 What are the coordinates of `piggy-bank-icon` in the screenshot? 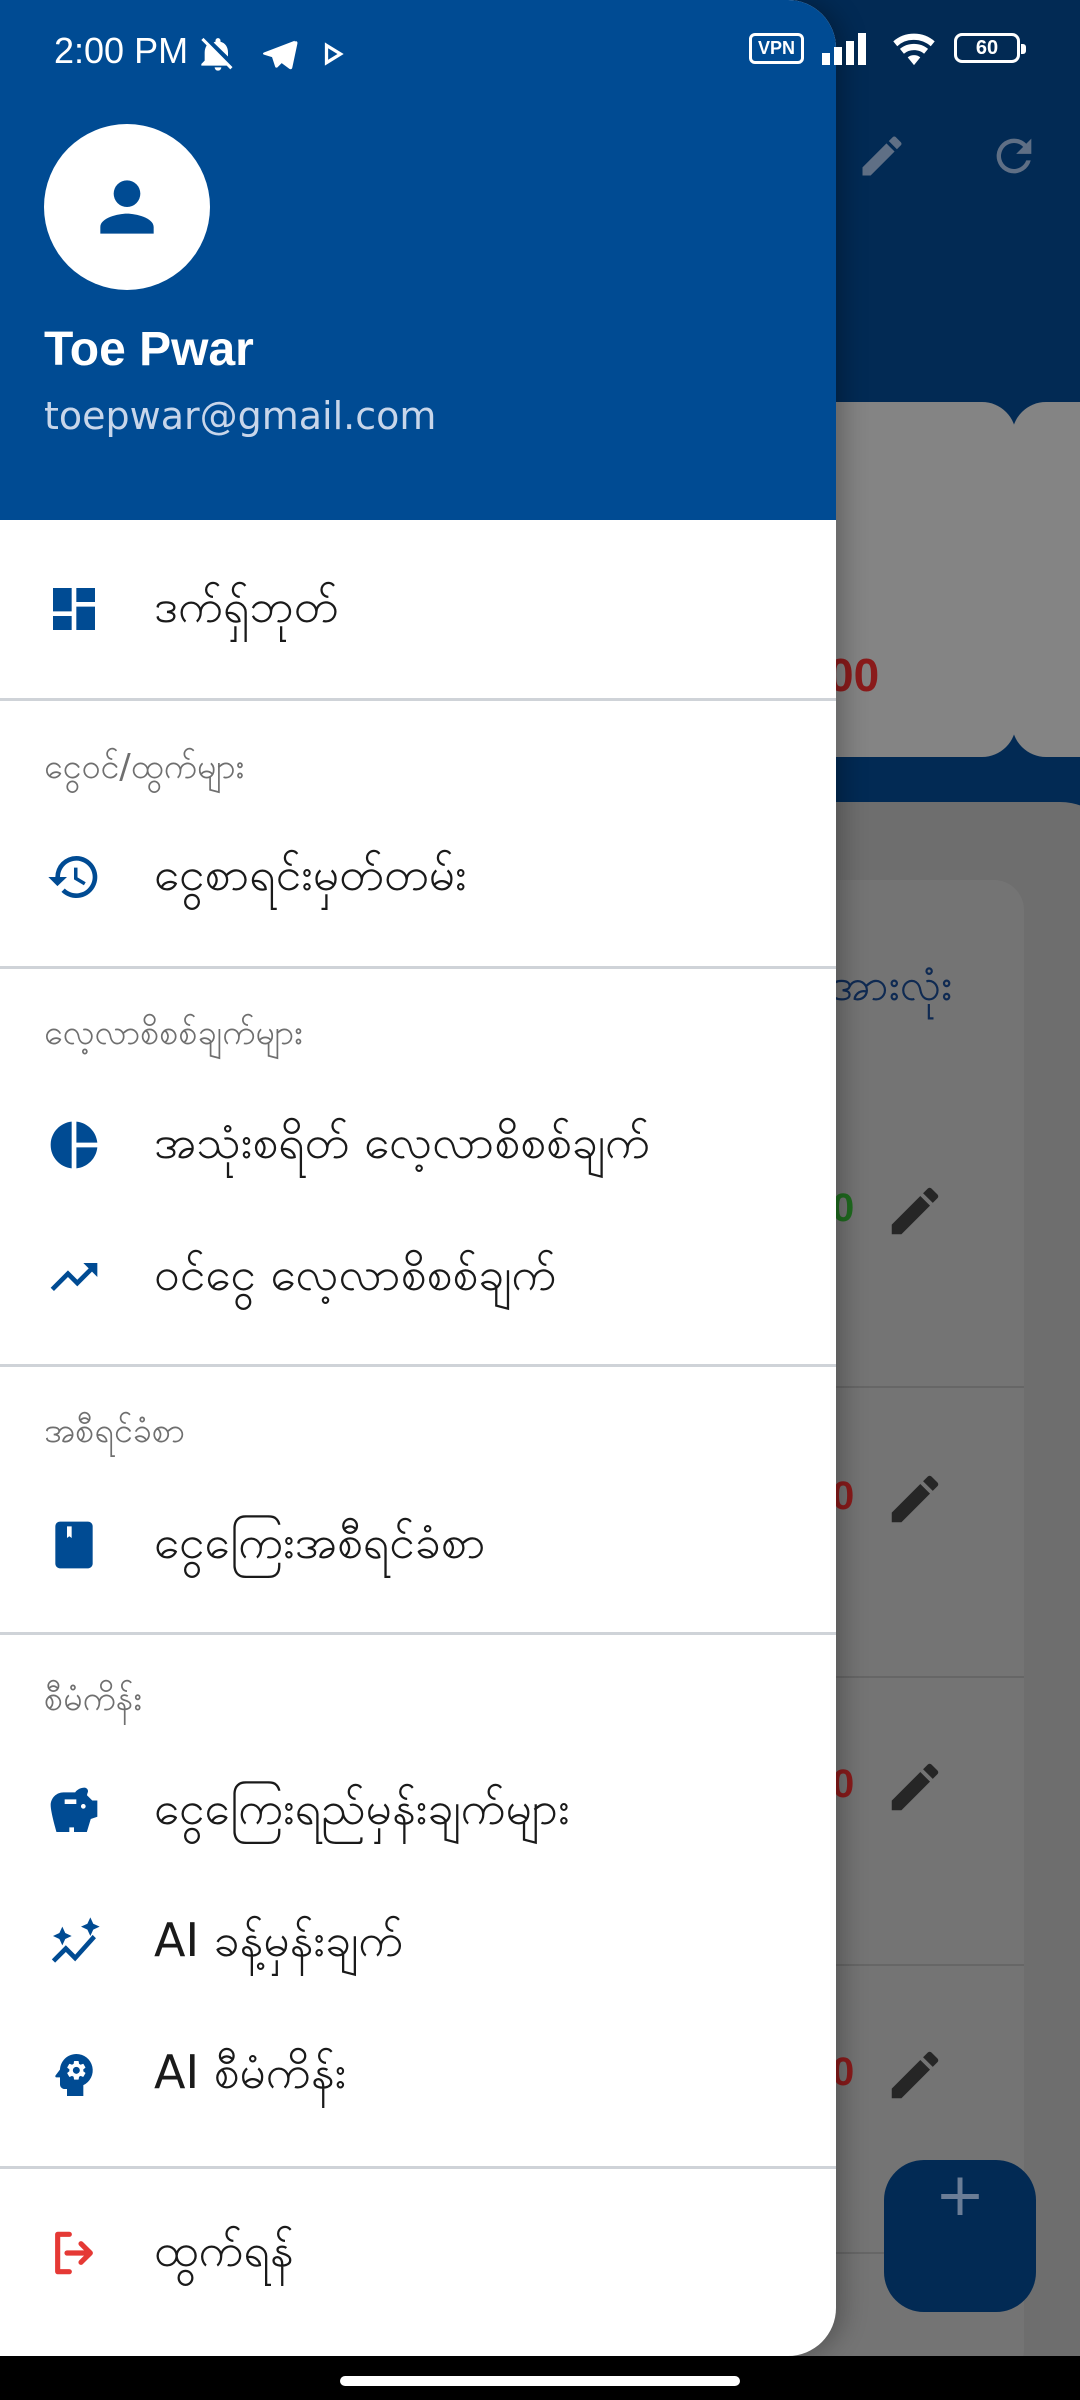 It's located at (74, 1809).